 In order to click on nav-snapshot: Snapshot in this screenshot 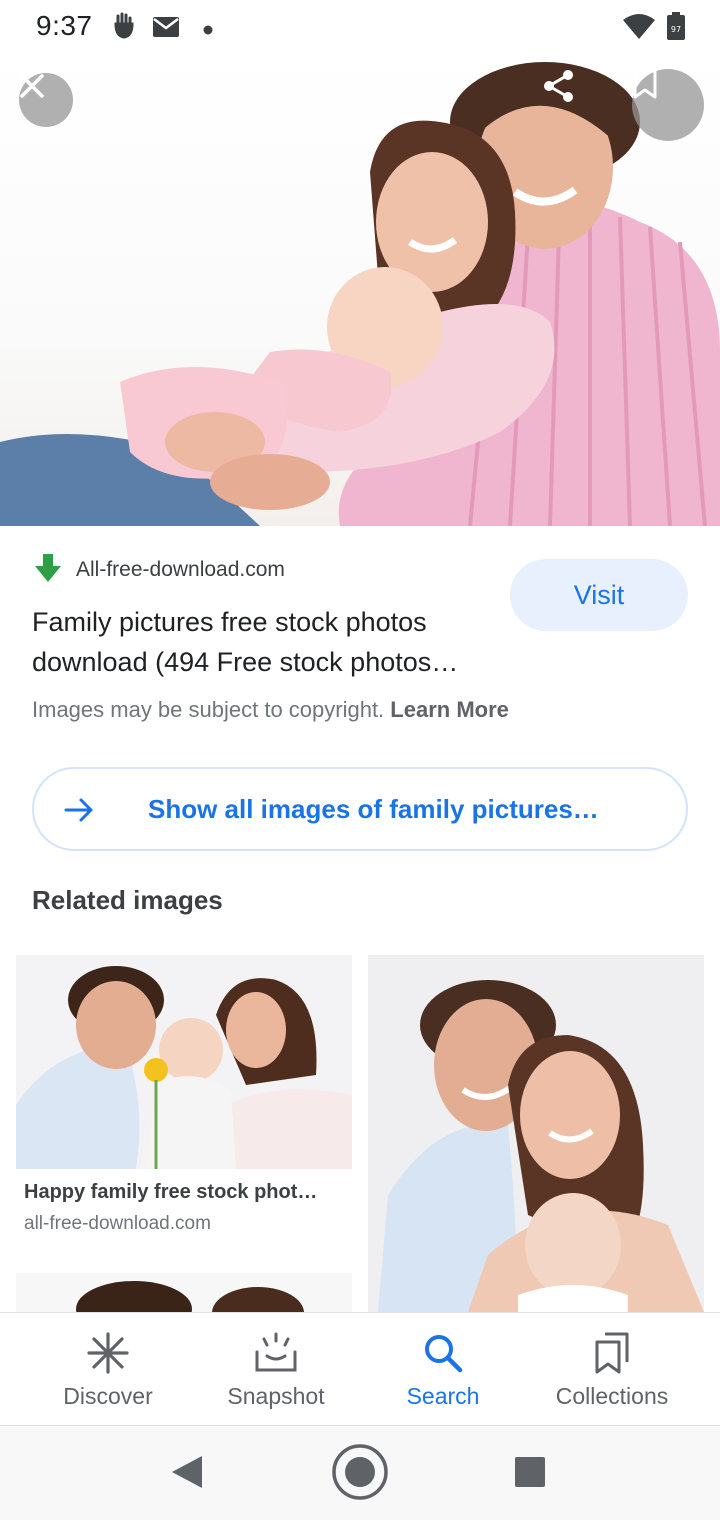, I will do `click(276, 1370)`.